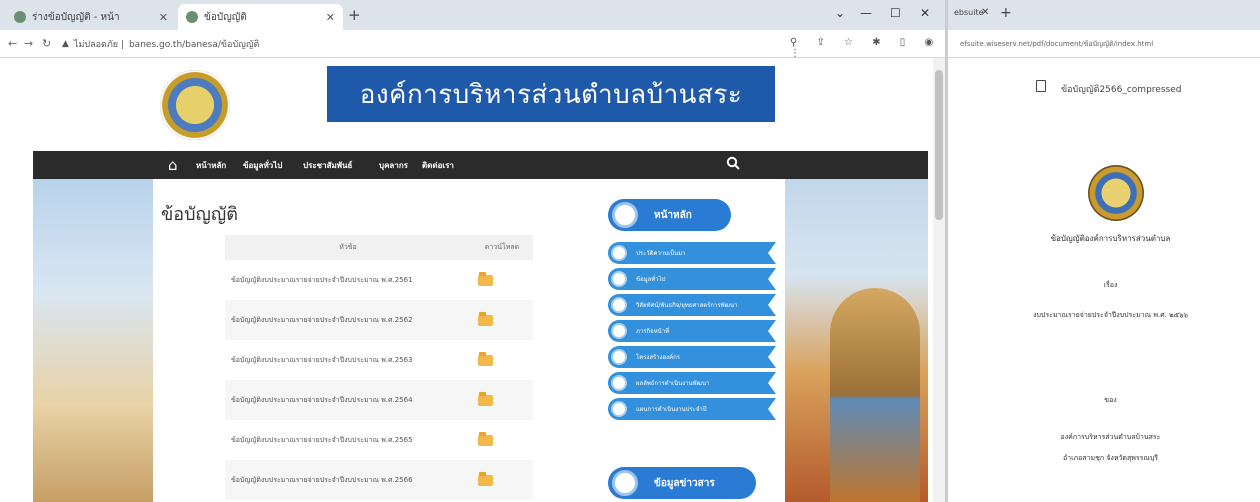 The width and height of the screenshot is (1260, 502). Describe the element at coordinates (195, 105) in the screenshot. I see `site-logo` at that location.